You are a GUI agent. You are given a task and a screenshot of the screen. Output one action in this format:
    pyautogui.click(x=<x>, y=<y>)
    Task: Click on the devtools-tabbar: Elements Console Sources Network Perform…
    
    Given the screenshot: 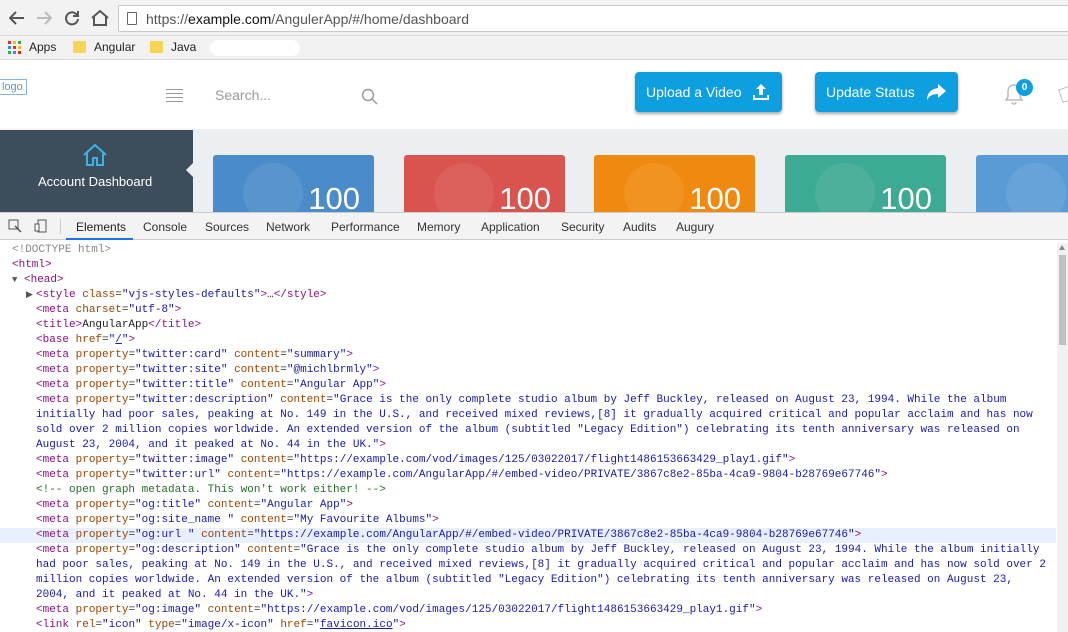 What is the action you would take?
    pyautogui.click(x=534, y=226)
    